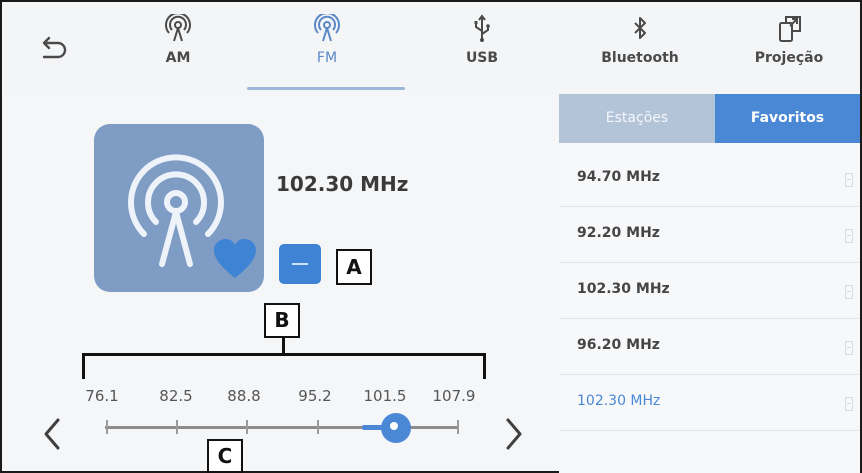 Image resolution: width=862 pixels, height=473 pixels. I want to click on usb-icon, so click(482, 28).